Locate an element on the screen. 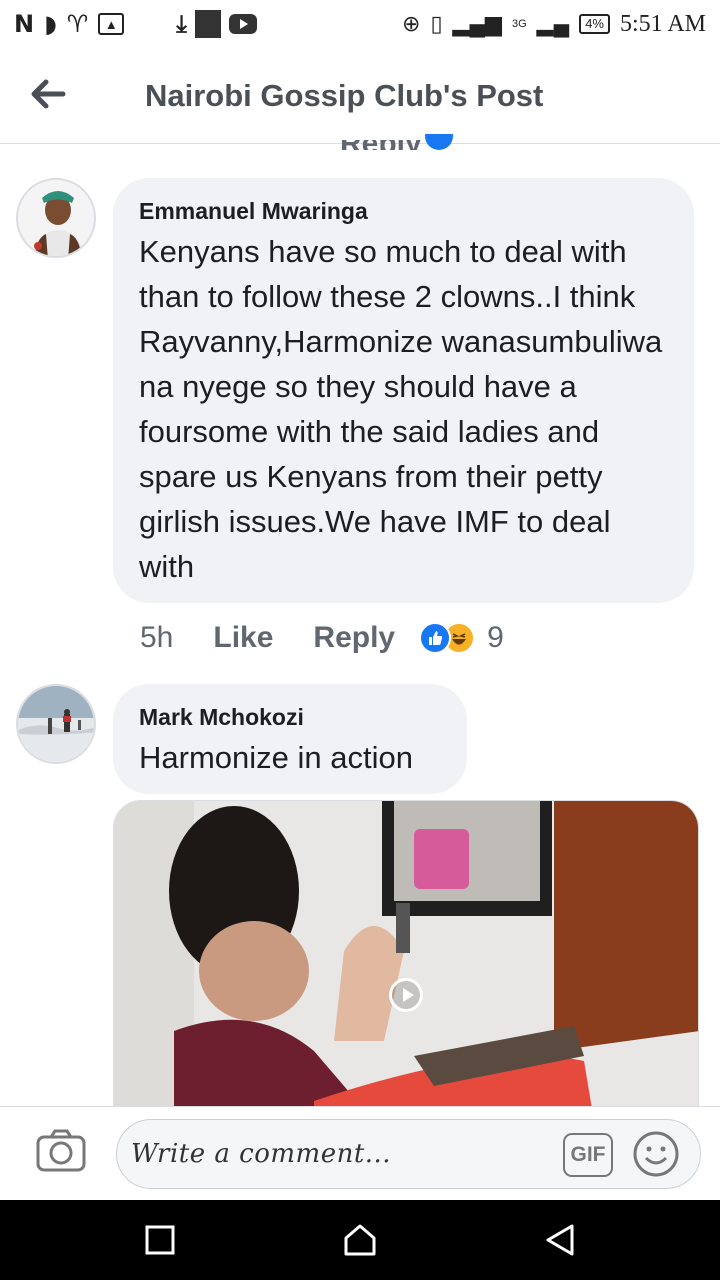 Image resolution: width=720 pixels, height=1280 pixels. image-icon: ▲ is located at coordinates (111, 24).